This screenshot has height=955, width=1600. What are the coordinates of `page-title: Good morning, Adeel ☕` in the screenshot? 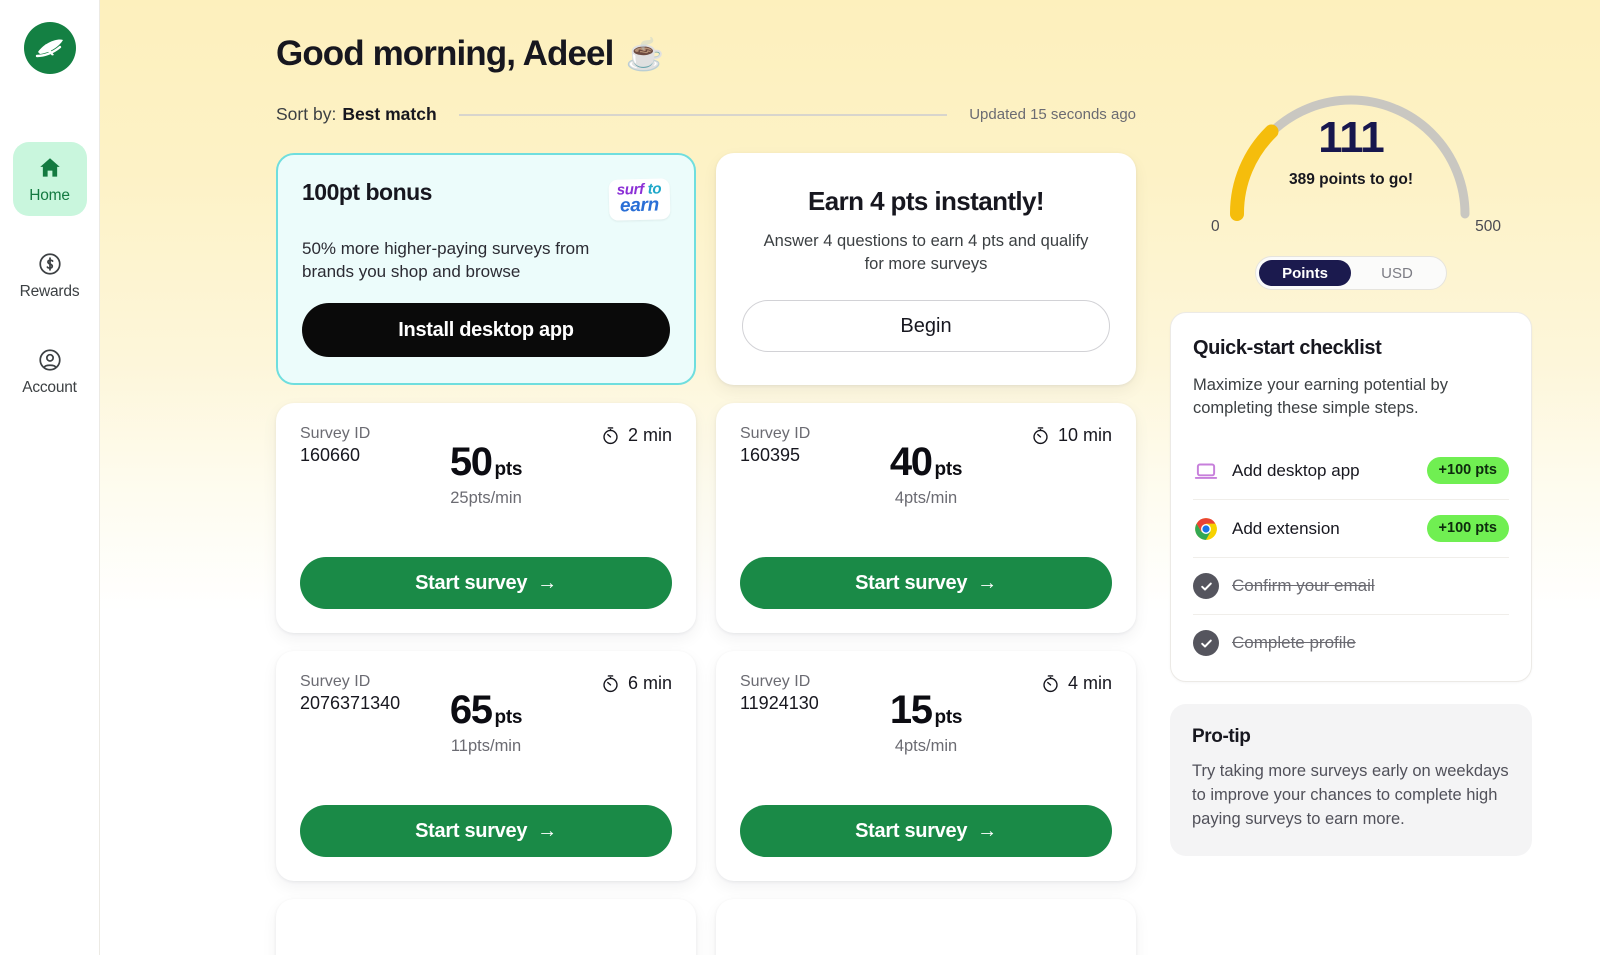 It's located at (706, 54).